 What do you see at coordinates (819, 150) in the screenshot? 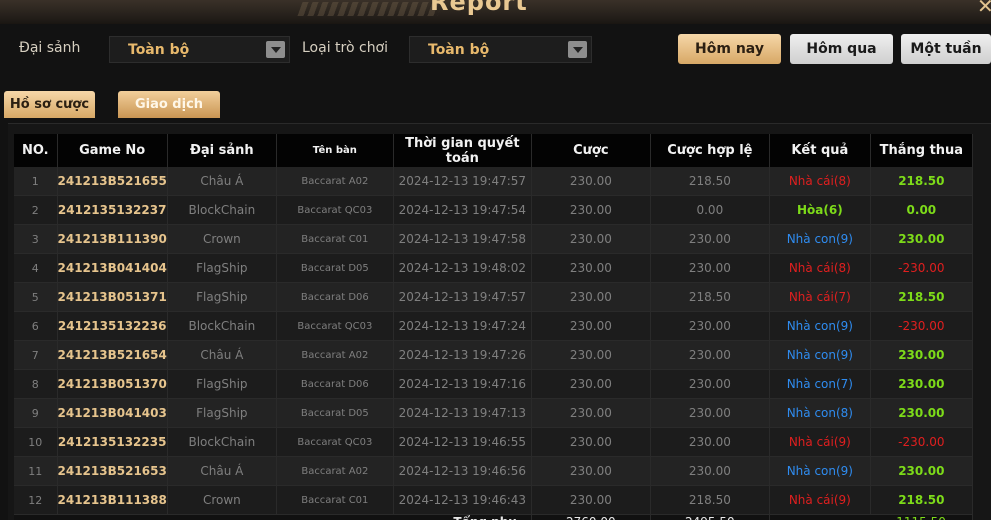
I see `col-header-result: Kết quả` at bounding box center [819, 150].